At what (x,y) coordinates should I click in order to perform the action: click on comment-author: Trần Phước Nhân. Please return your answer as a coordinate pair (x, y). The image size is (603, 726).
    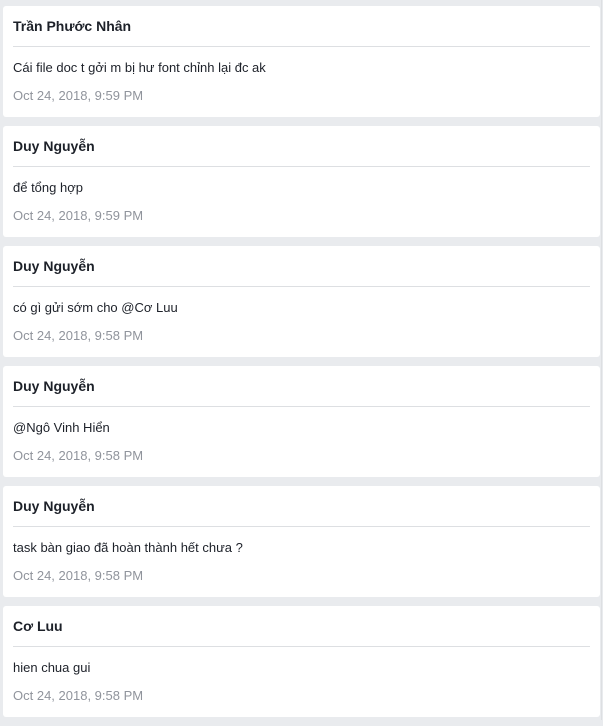
    Looking at the image, I should click on (72, 26).